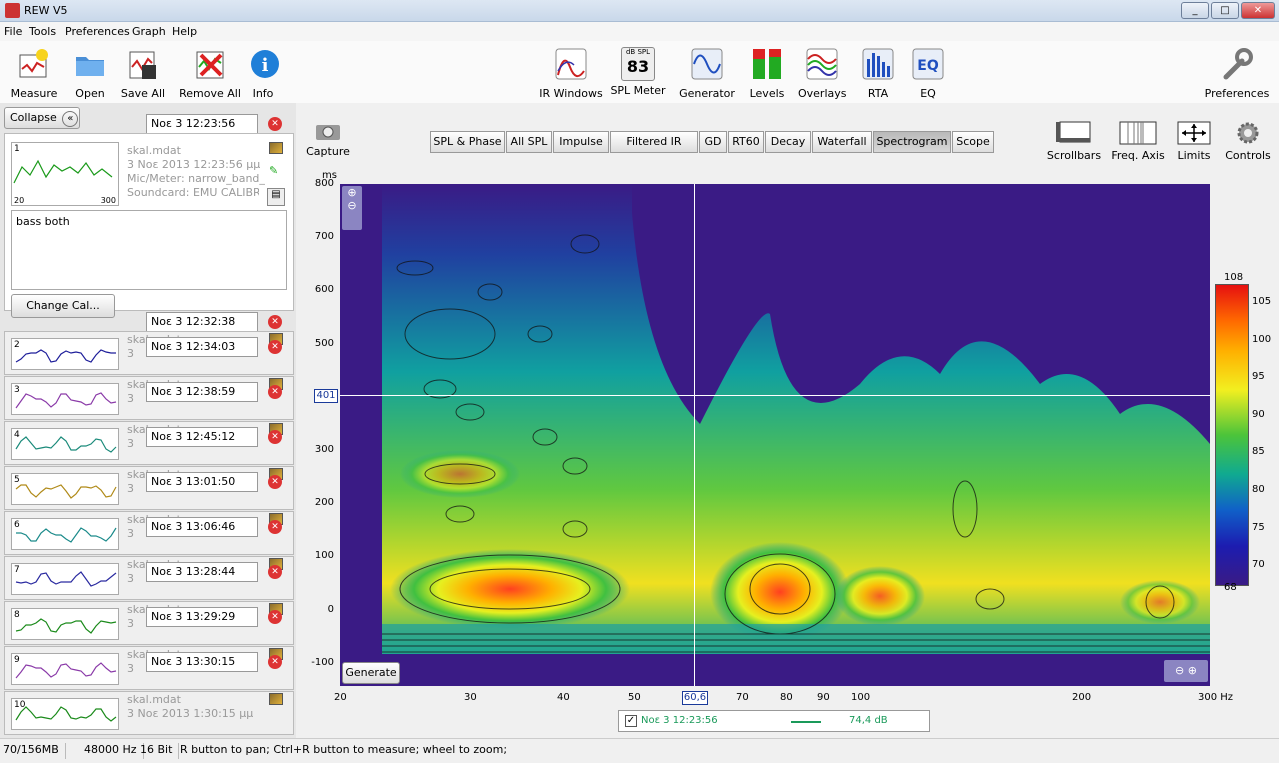 The width and height of the screenshot is (1279, 763). I want to click on info-button: i Info, so click(263, 73).